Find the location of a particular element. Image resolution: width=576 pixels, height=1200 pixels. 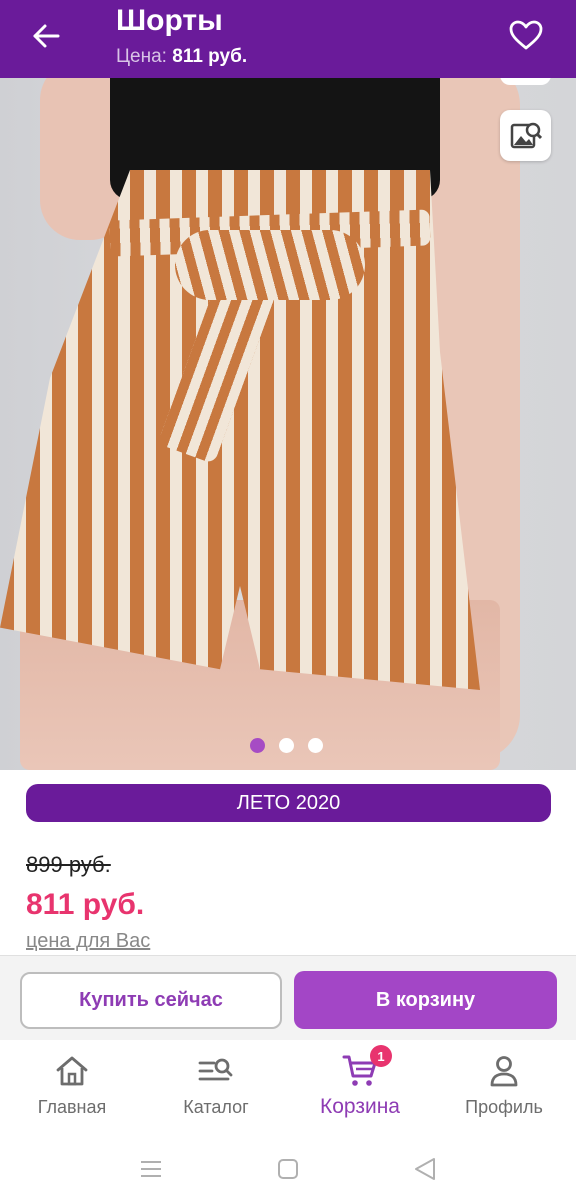

app-header: Шорты Цена: 811 руб. is located at coordinates (288, 39).